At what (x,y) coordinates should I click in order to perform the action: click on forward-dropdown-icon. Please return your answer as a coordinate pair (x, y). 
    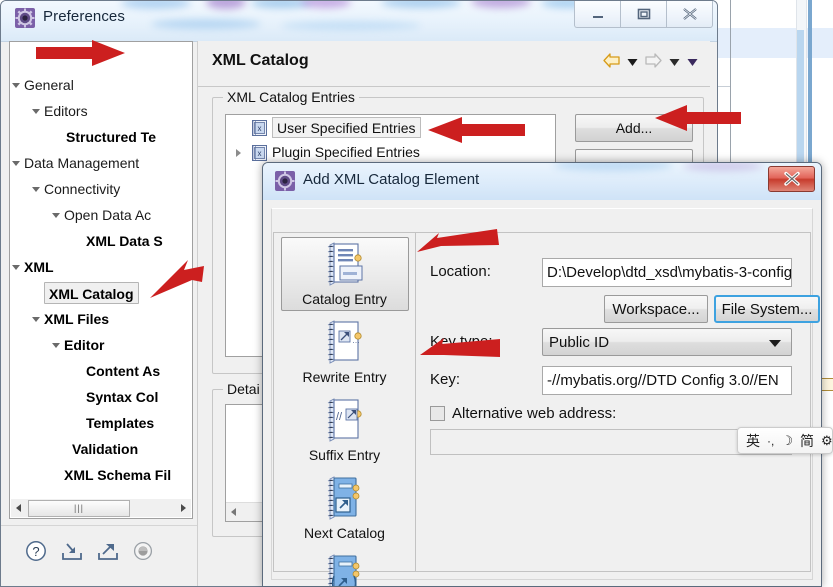
    Looking at the image, I should click on (674, 63).